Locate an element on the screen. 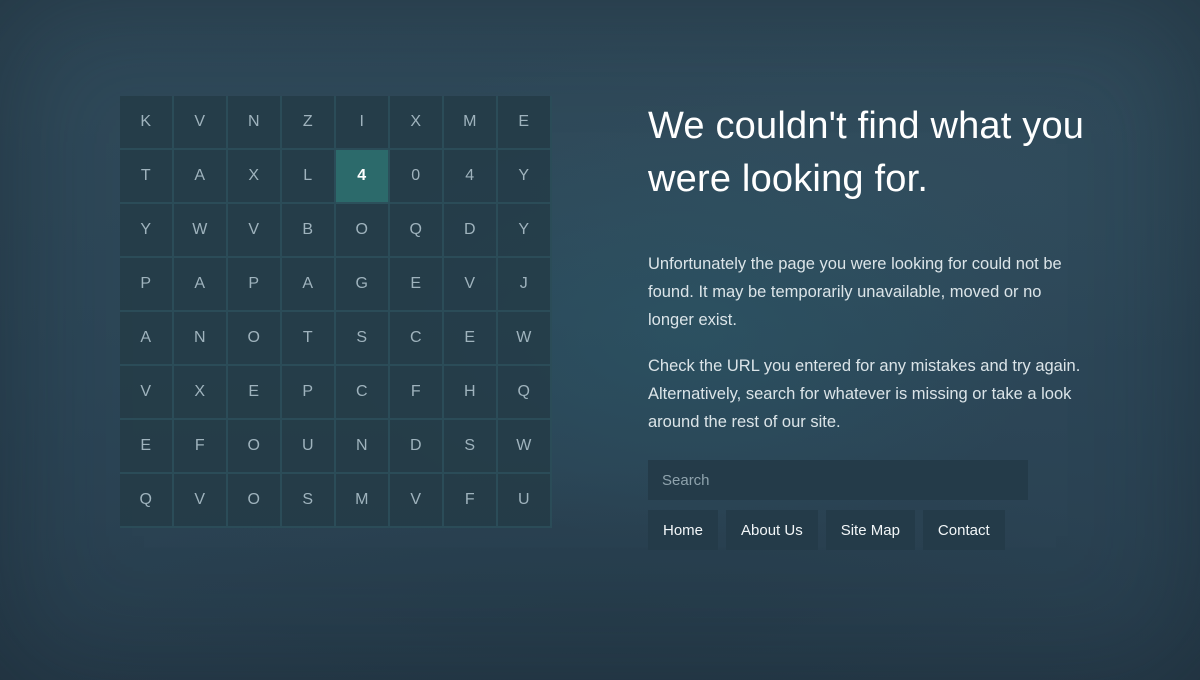 This screenshot has height=680, width=1200. grid-cell: 4 is located at coordinates (471, 177).